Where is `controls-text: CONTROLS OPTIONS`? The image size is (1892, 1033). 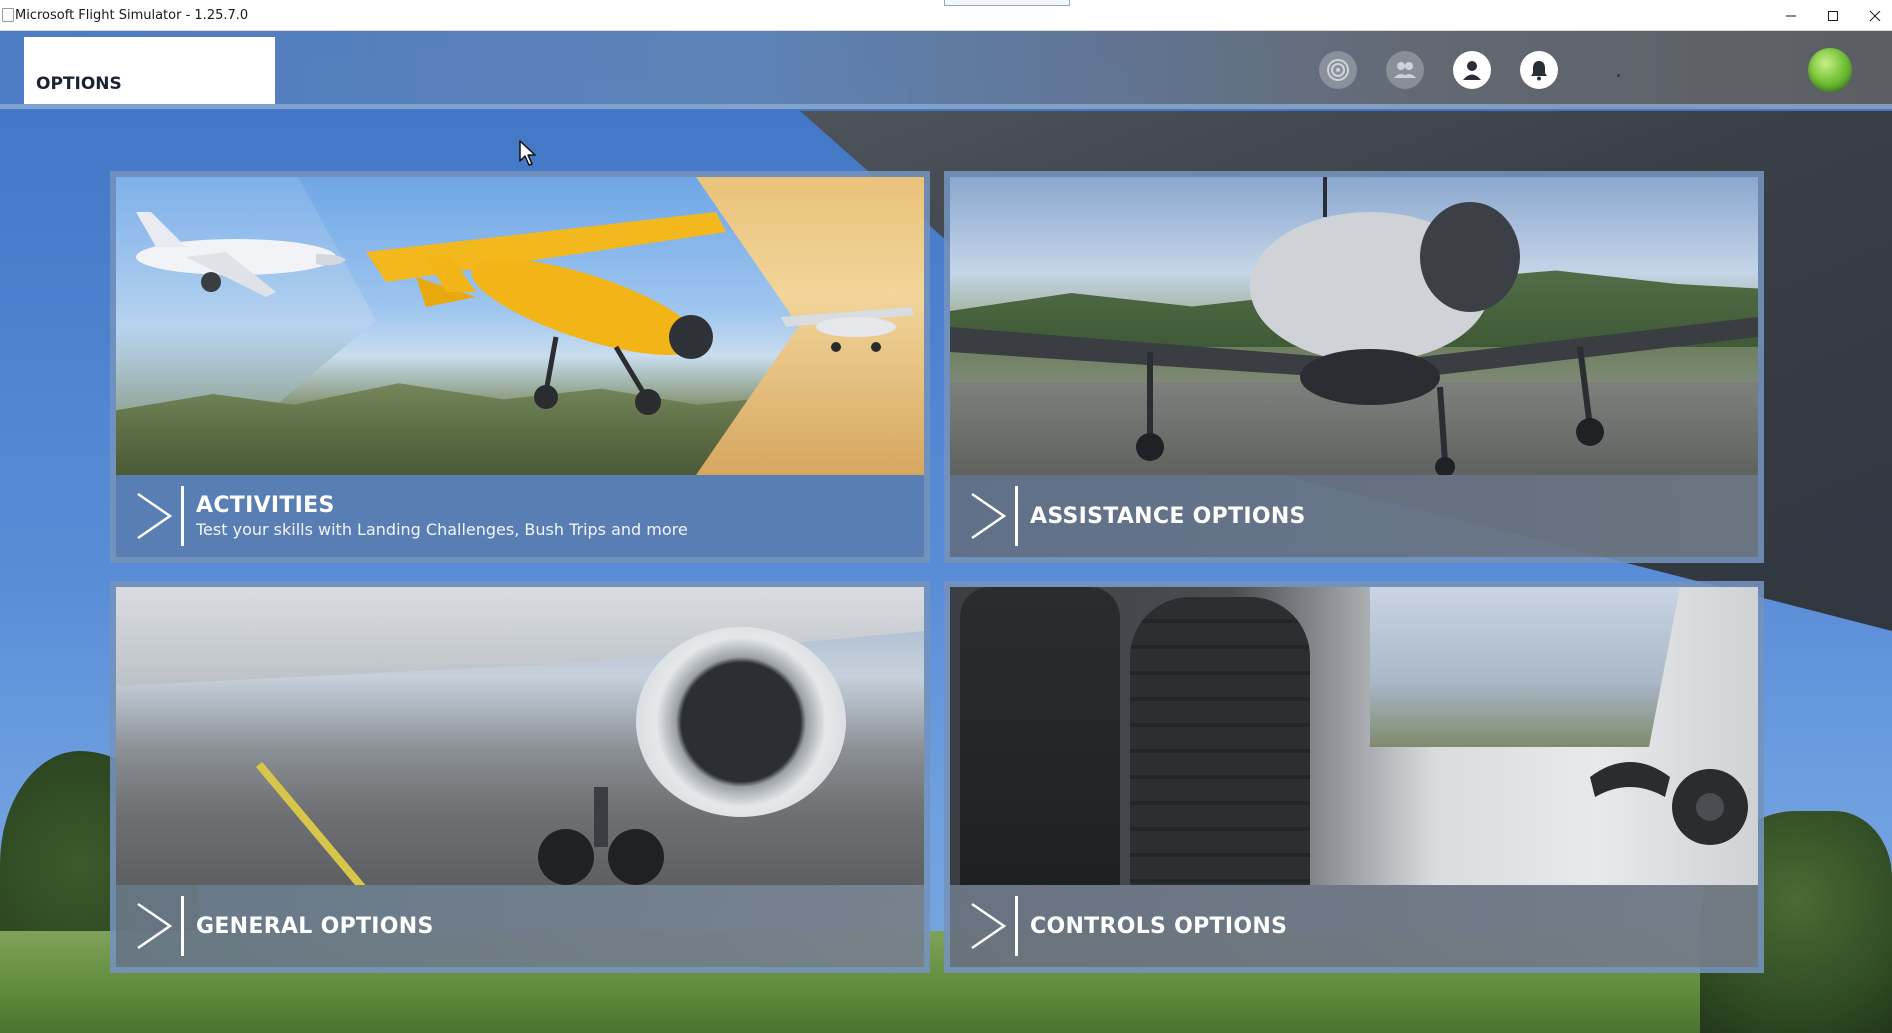
controls-text: CONTROLS OPTIONS is located at coordinates (1158, 926).